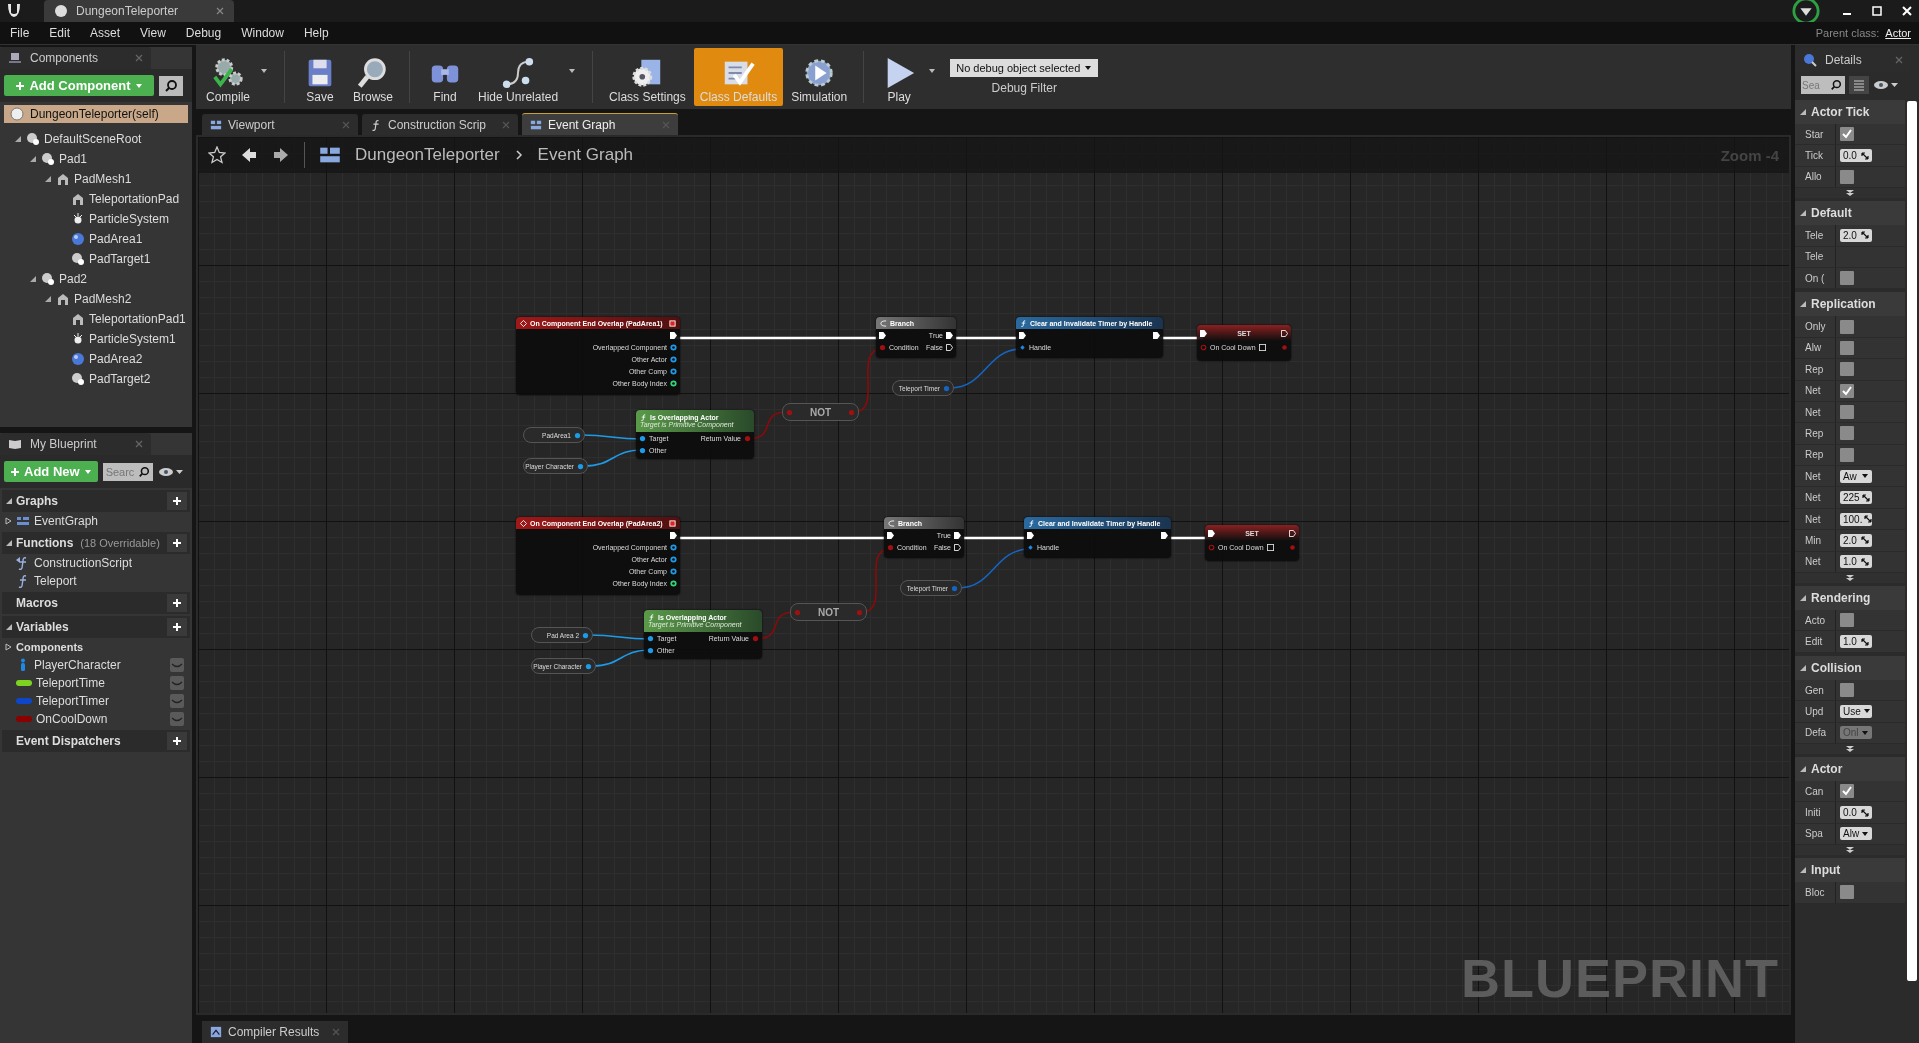 This screenshot has width=1919, height=1043. What do you see at coordinates (899, 77) in the screenshot?
I see `toolbar-button: Play` at bounding box center [899, 77].